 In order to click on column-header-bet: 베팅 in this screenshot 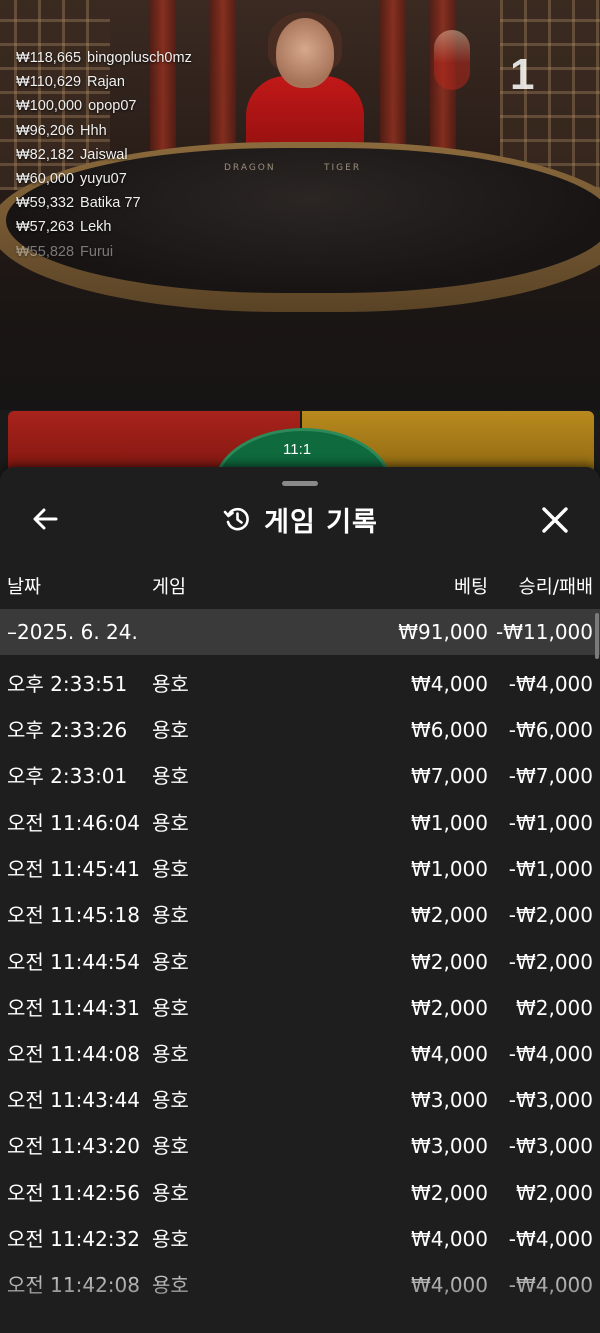, I will do `click(471, 586)`.